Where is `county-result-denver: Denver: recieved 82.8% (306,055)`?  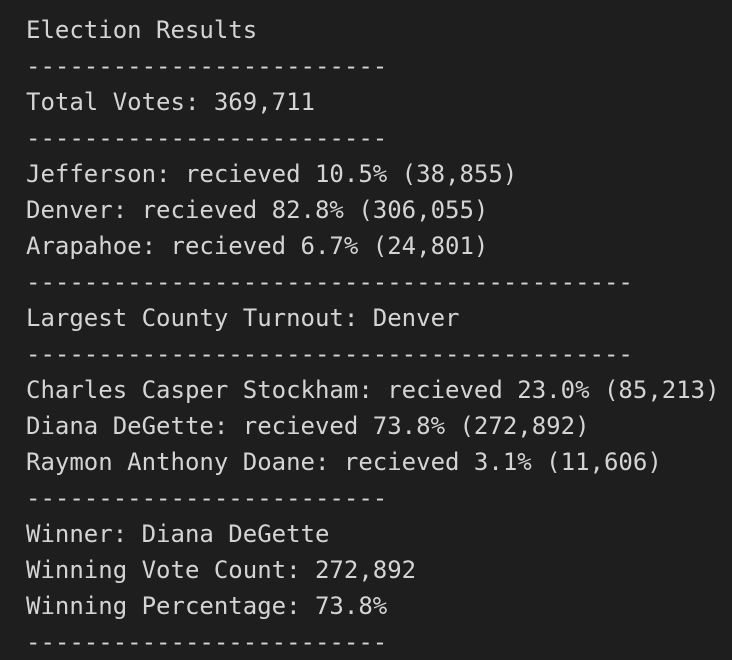 county-result-denver: Denver: recieved 82.8% (306,055) is located at coordinates (257, 210).